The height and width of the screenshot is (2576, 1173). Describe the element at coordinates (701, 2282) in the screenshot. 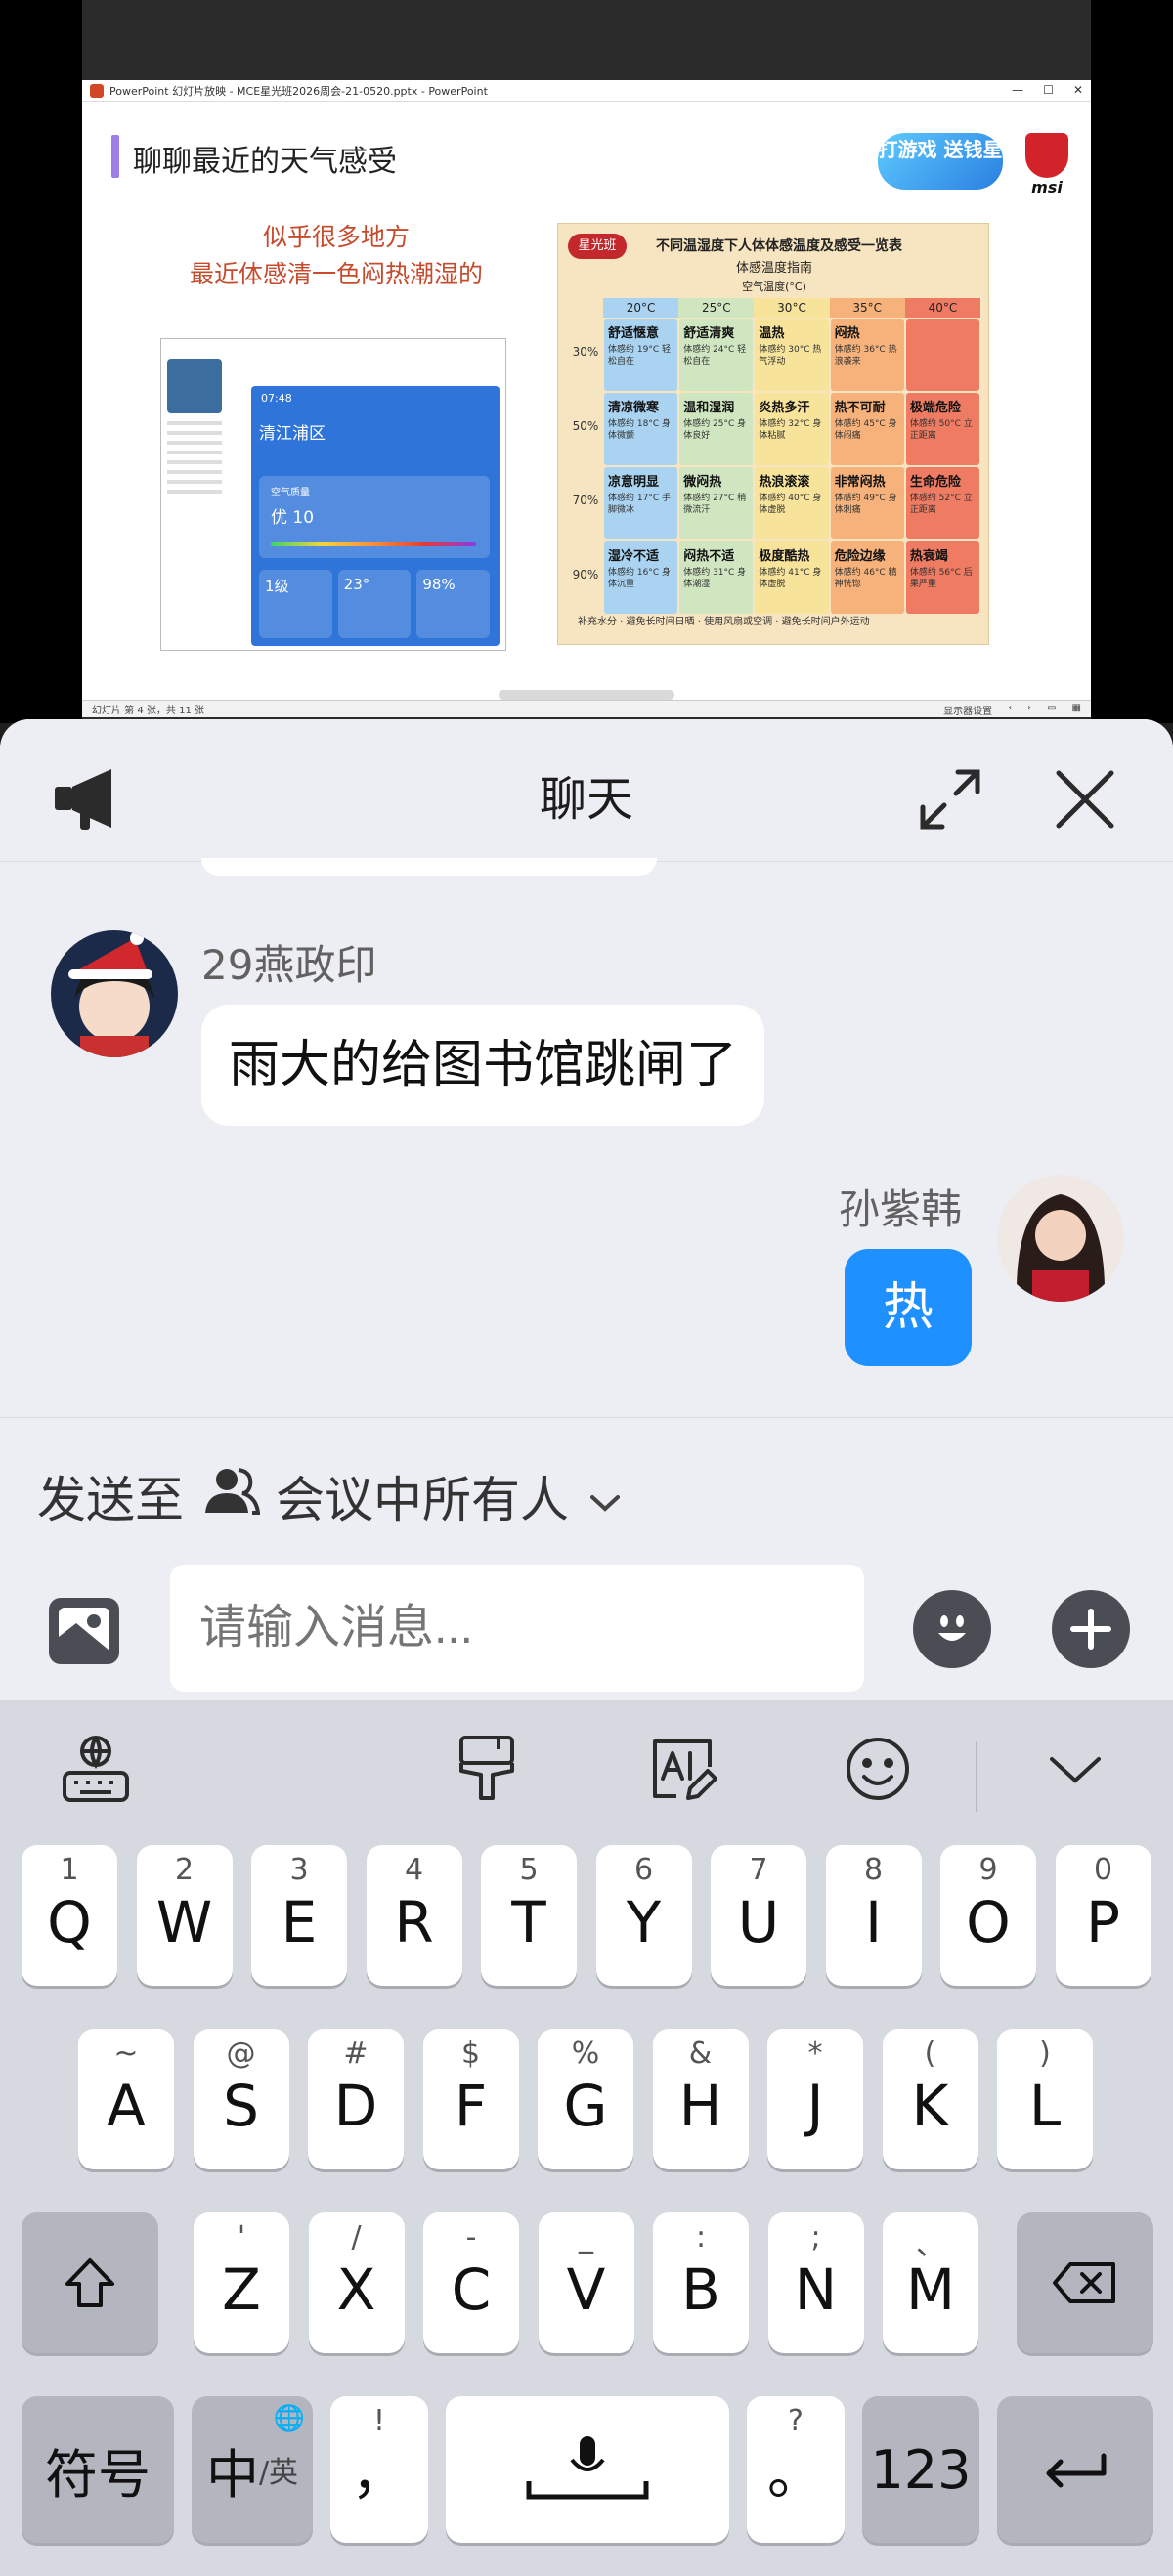

I see `key-4: :B` at that location.